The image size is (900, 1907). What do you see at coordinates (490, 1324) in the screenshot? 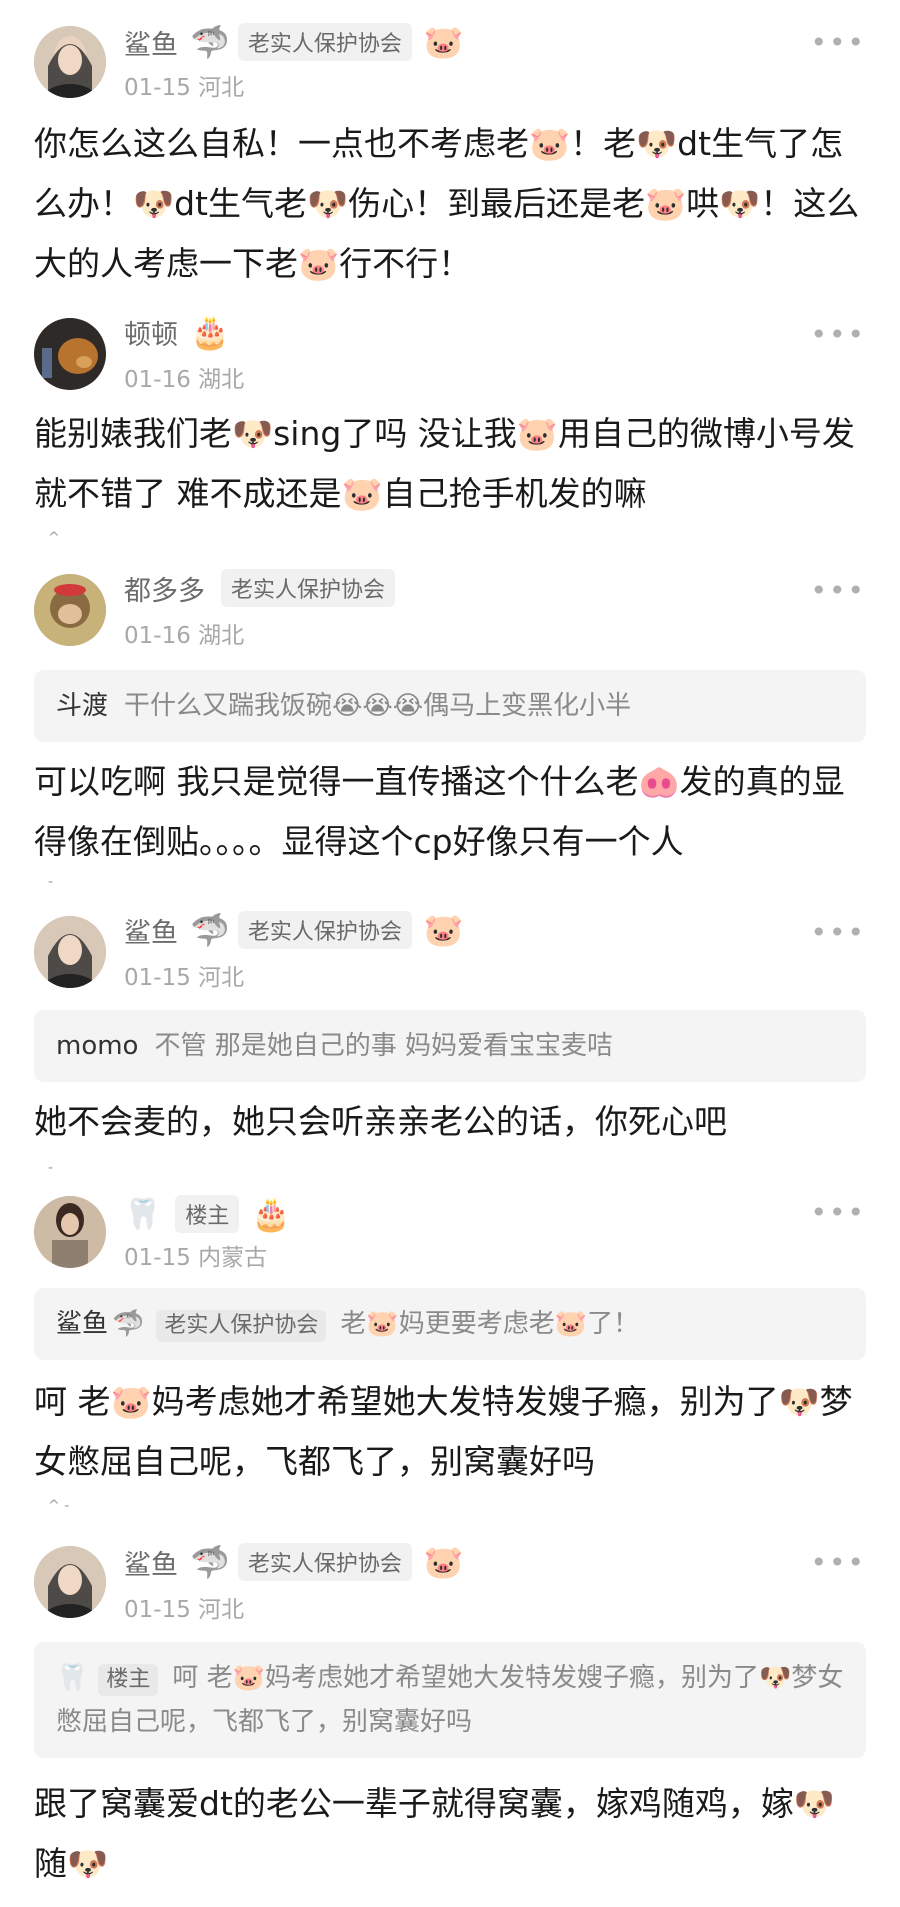
I see `quoted-text: 老🐷妈更要考虑老🐷了！` at bounding box center [490, 1324].